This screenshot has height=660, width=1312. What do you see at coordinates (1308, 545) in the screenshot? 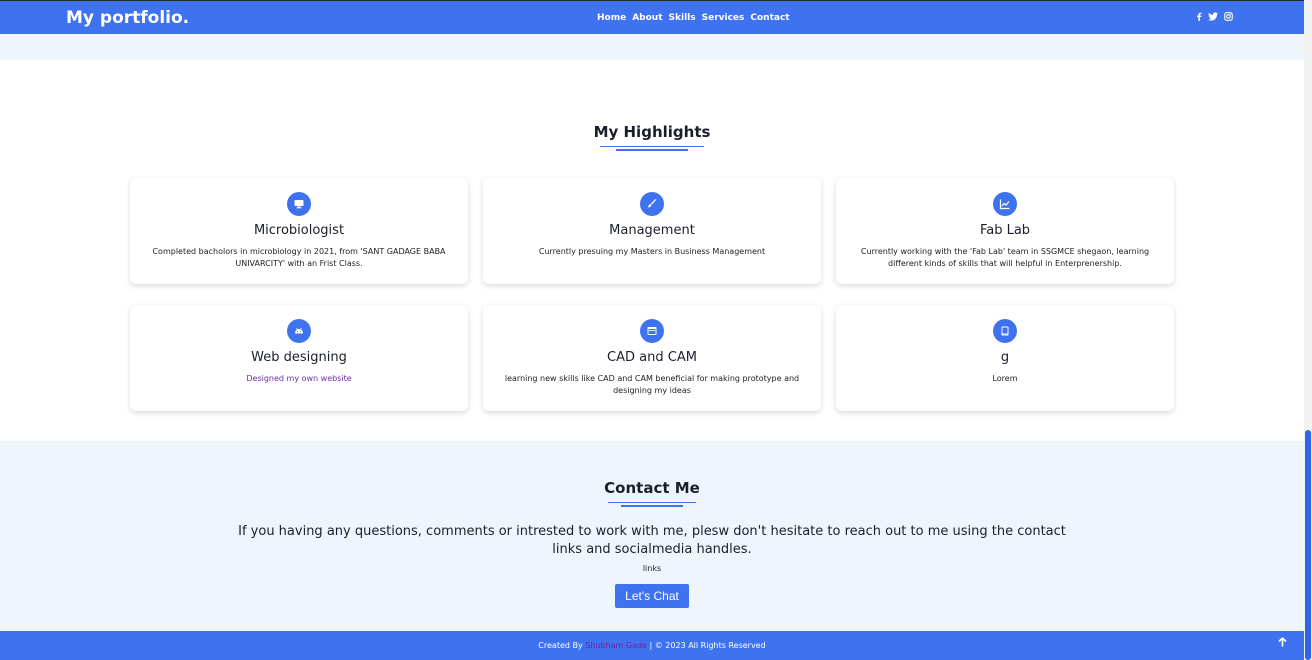
I see `scrollbar-thumb` at bounding box center [1308, 545].